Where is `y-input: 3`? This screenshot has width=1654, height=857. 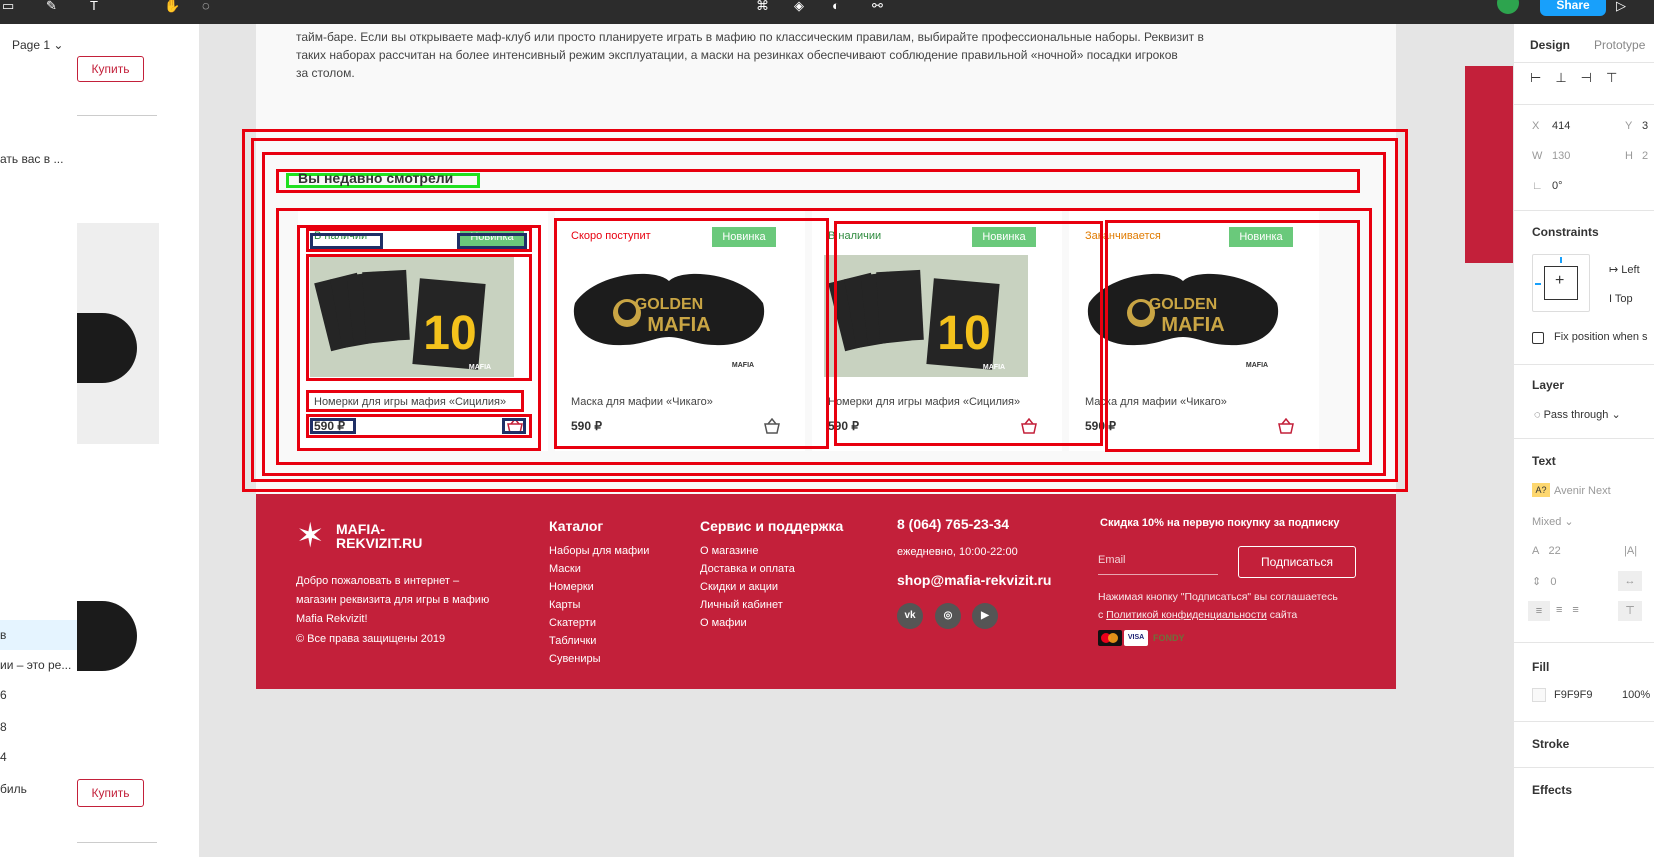
y-input: 3 is located at coordinates (1645, 126).